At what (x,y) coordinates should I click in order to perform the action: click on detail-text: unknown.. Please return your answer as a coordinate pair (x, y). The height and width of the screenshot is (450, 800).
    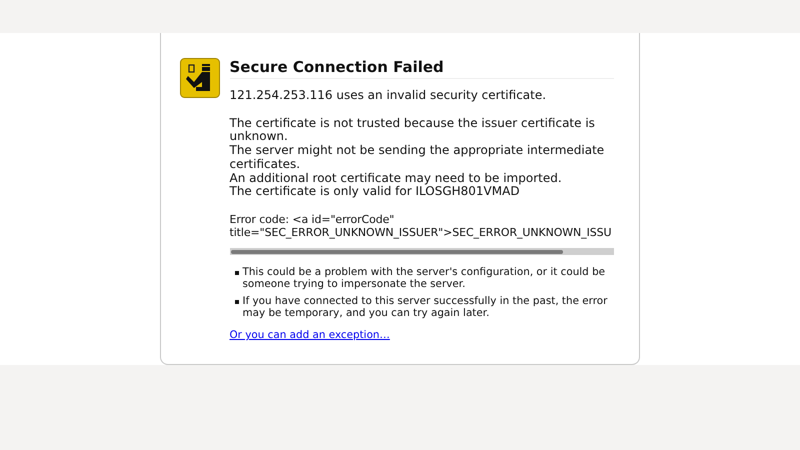
    Looking at the image, I should click on (259, 137).